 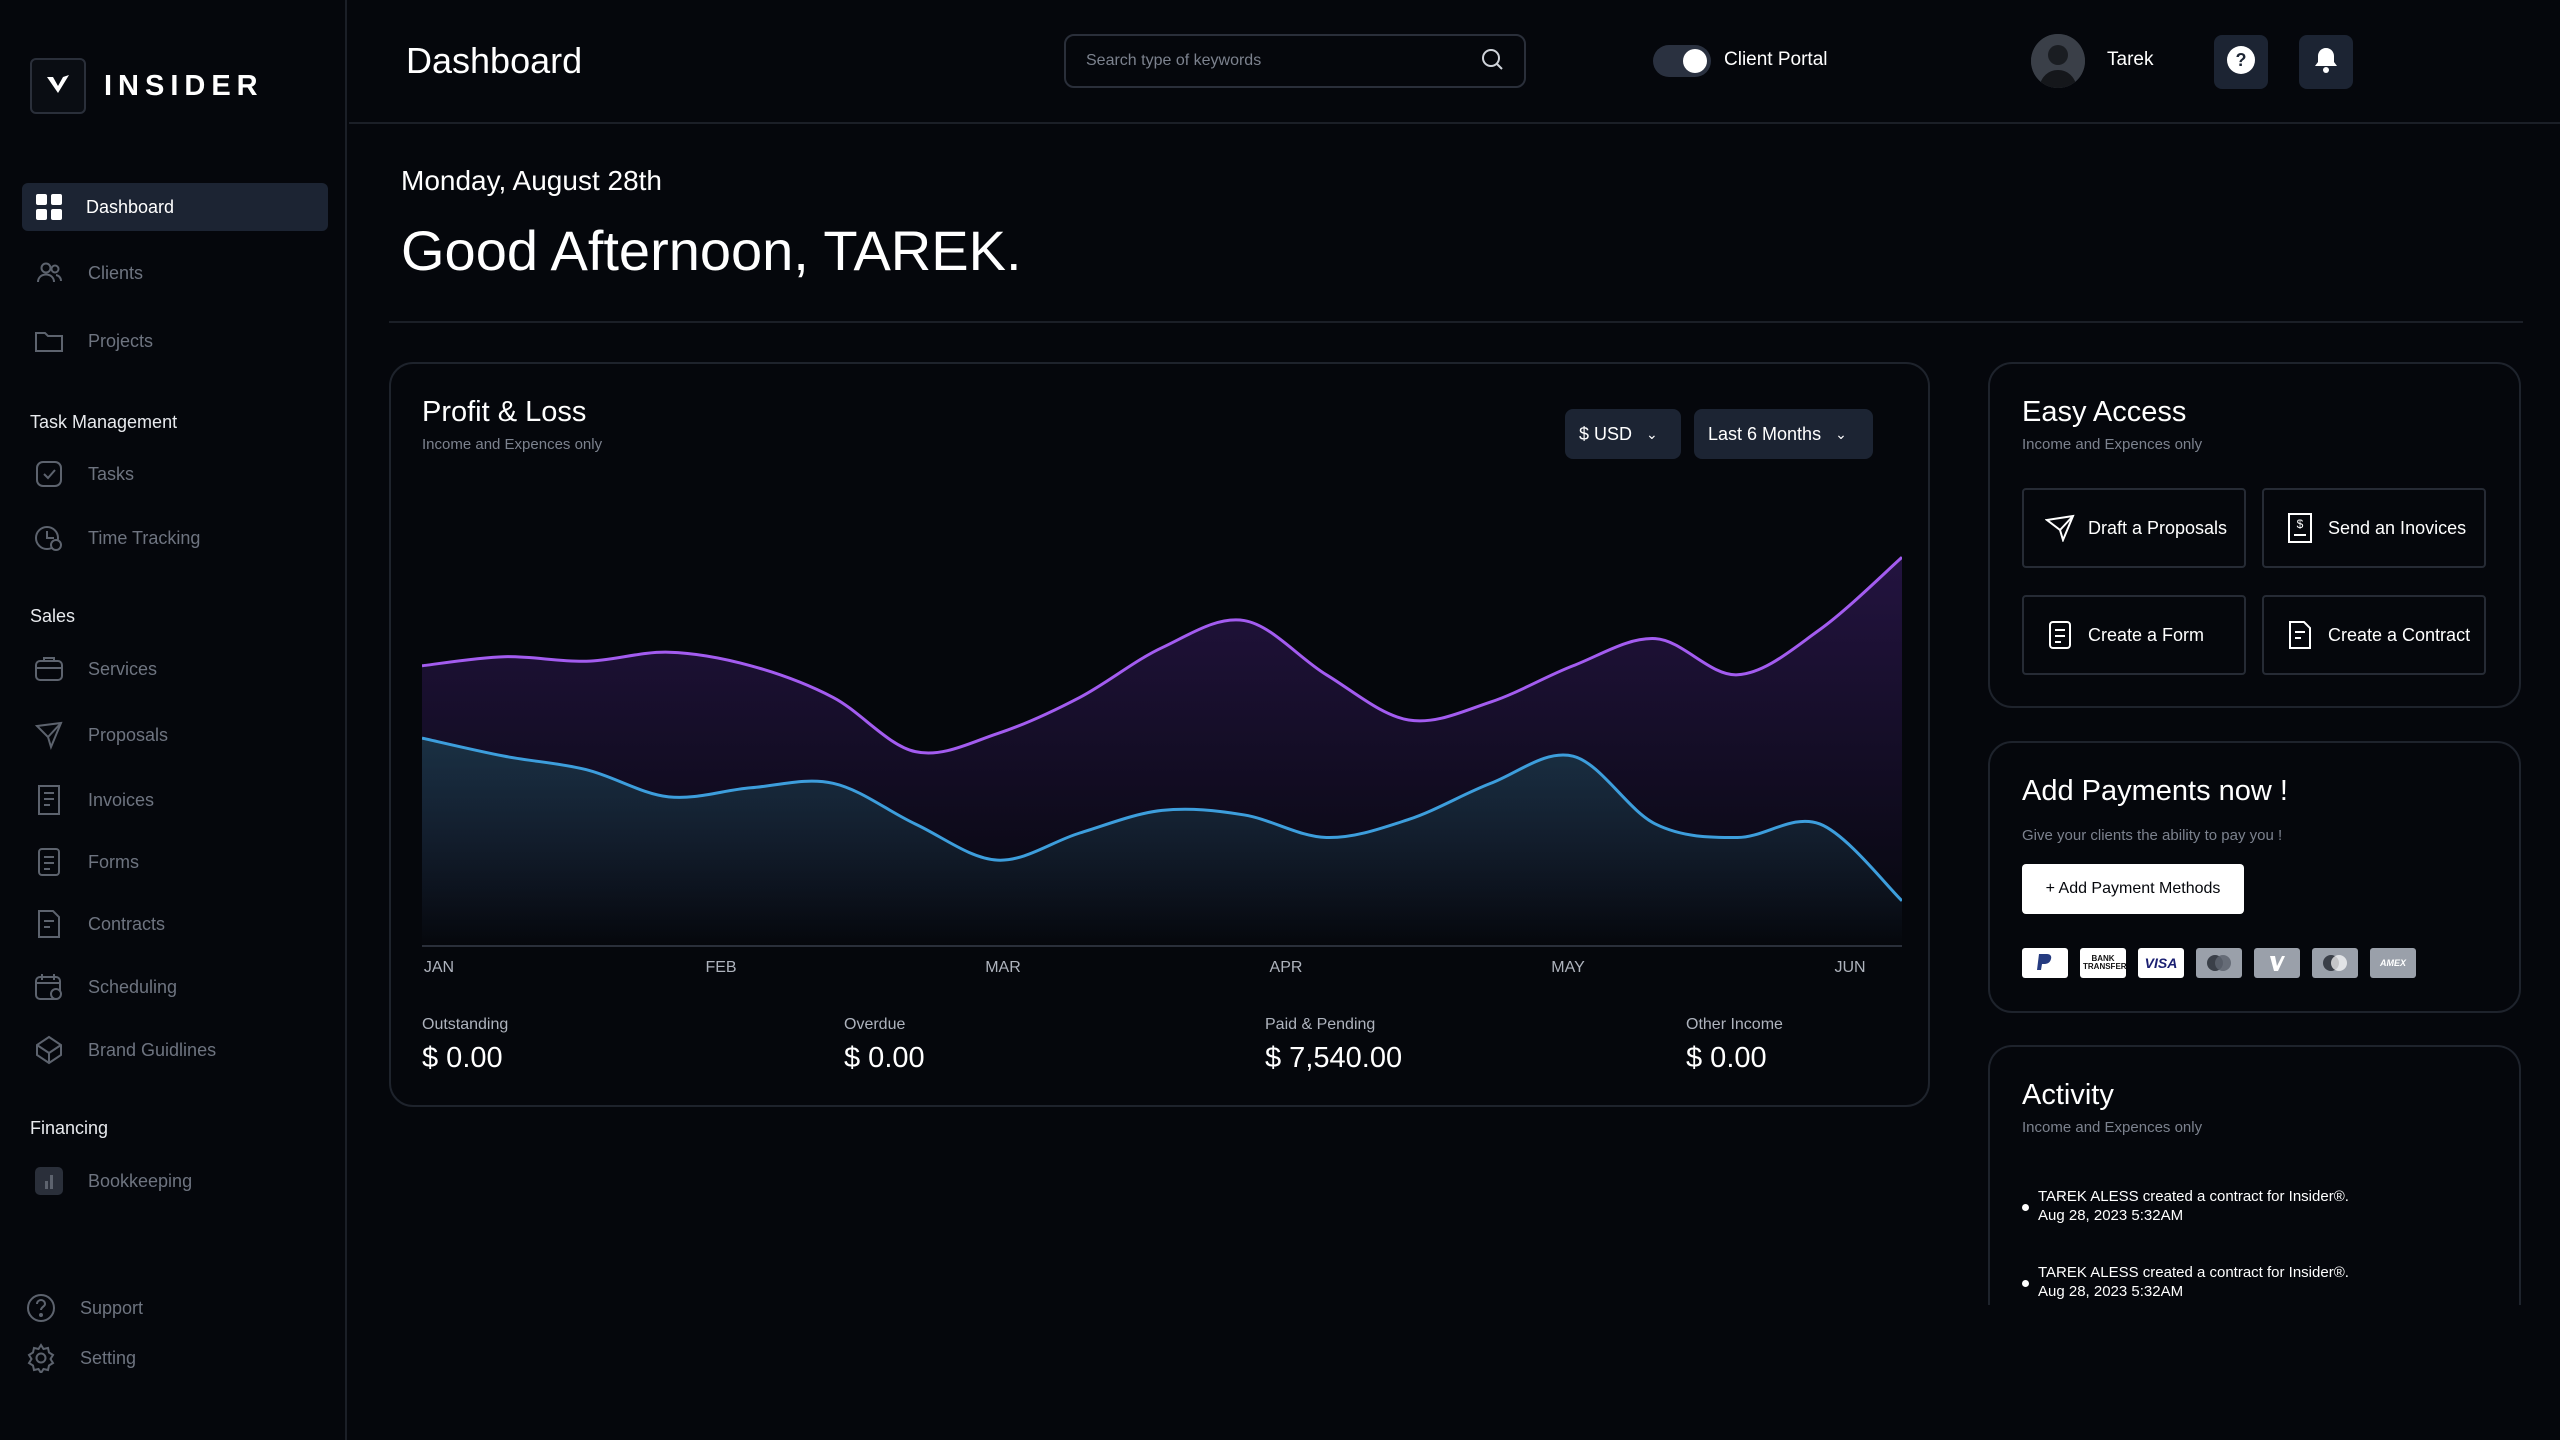 I want to click on grid-icon, so click(x=49, y=207).